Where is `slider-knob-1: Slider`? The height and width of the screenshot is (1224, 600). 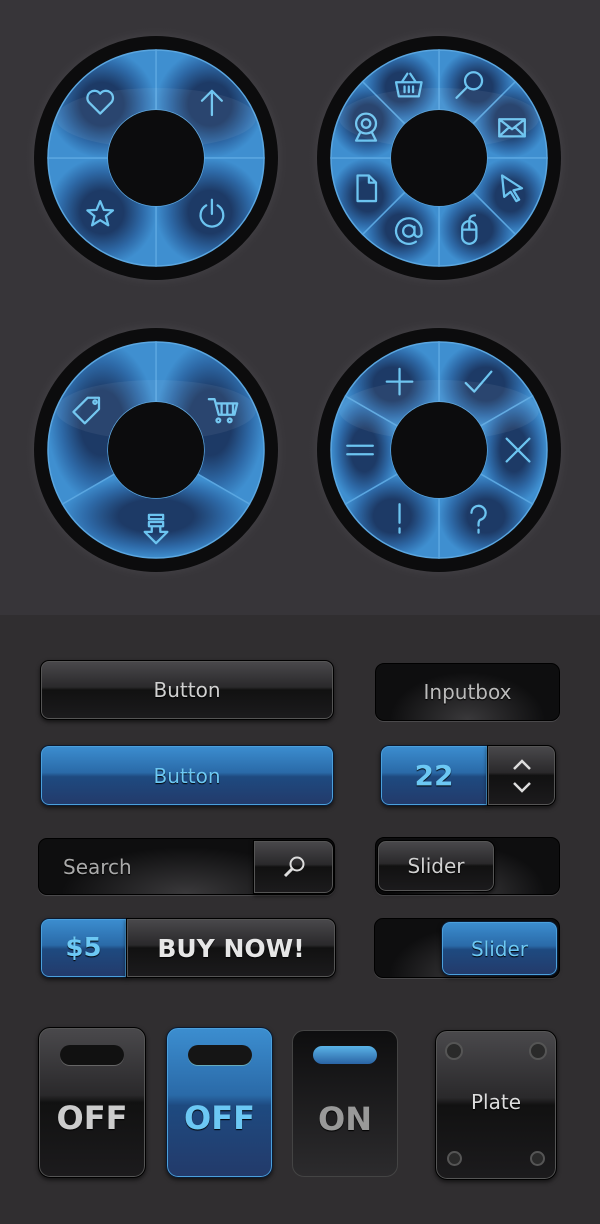
slider-knob-1: Slider is located at coordinates (436, 866).